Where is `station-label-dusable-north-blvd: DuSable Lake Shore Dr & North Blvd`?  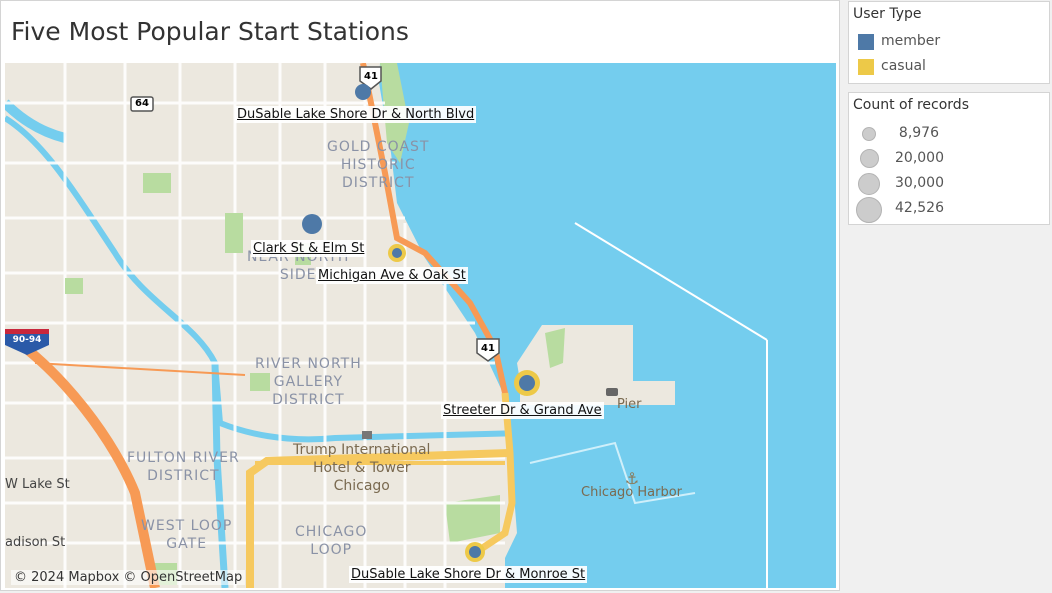
station-label-dusable-north-blvd: DuSable Lake Shore Dr & North Blvd is located at coordinates (356, 114).